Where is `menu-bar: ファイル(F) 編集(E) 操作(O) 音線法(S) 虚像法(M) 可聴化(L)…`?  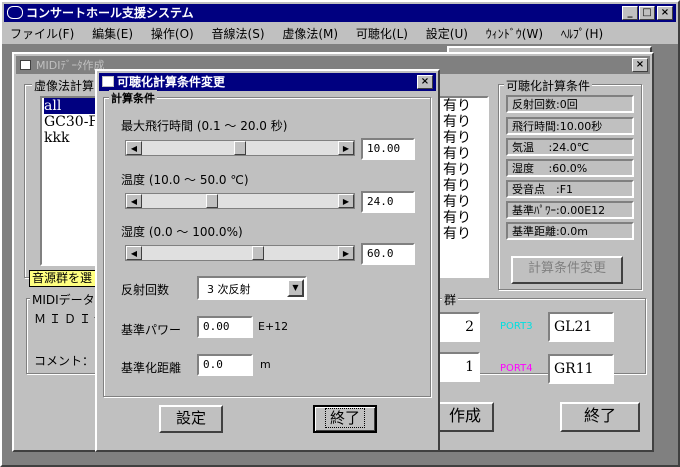
menu-bar: ファイル(F) 編集(E) 操作(O) 音線法(S) 虚像法(M) 可聴化(L)… is located at coordinates (313, 34).